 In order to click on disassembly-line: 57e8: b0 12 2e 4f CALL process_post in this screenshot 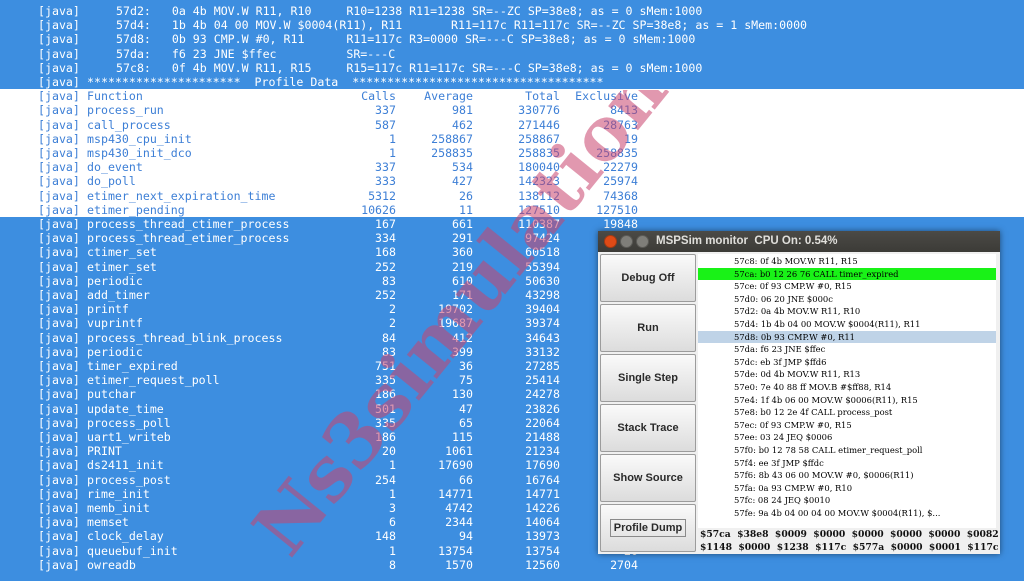, I will do `click(847, 412)`.